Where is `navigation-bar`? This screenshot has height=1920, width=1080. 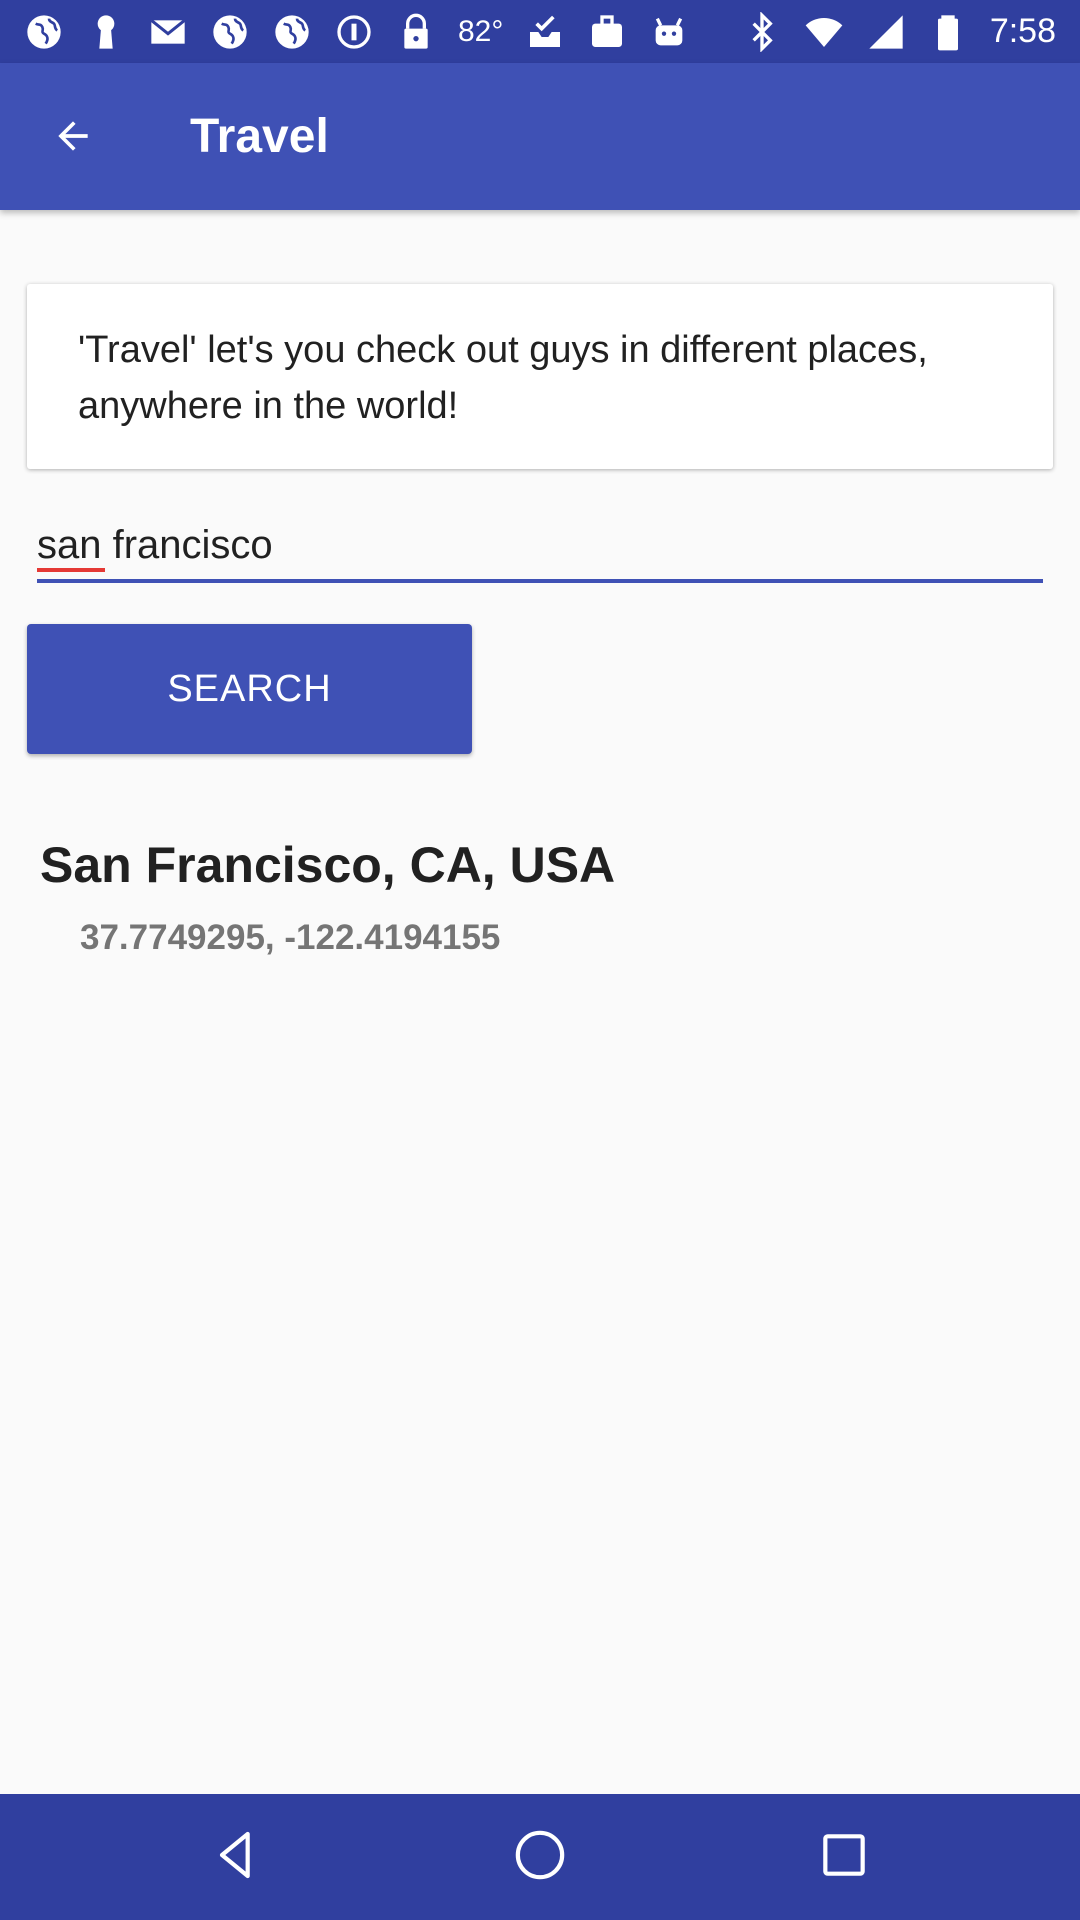 navigation-bar is located at coordinates (540, 1857).